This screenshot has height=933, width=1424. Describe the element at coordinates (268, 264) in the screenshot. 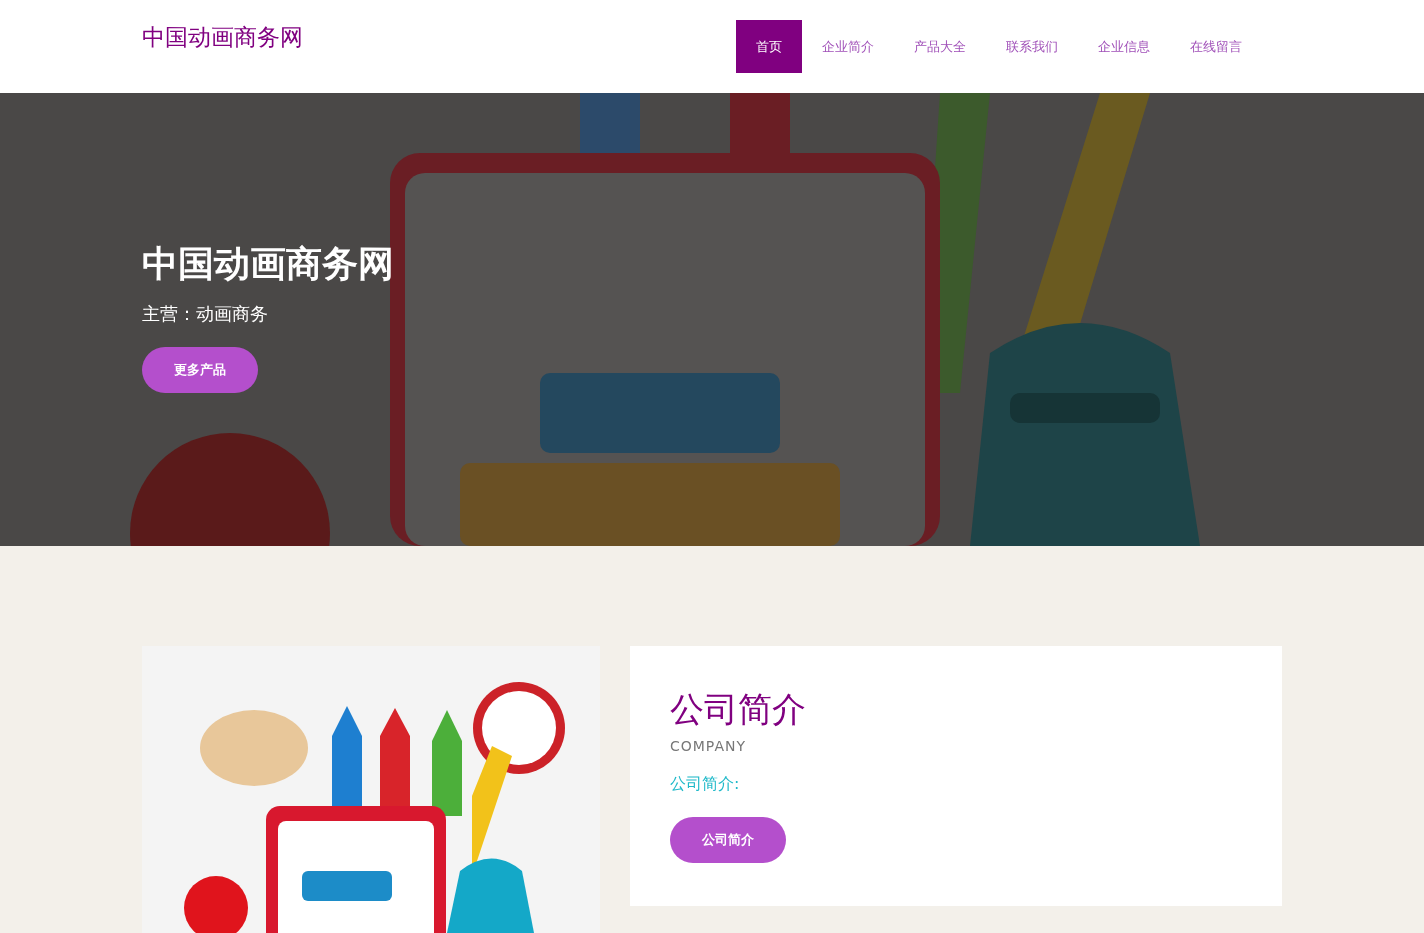

I see `hero-title: 中国动画商务网` at that location.